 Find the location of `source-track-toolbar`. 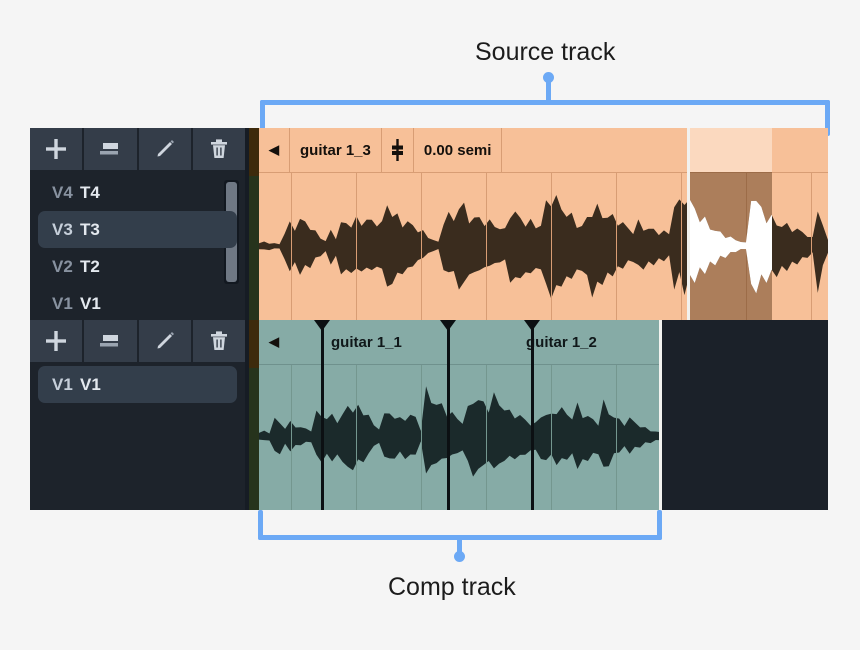

source-track-toolbar is located at coordinates (137, 149).